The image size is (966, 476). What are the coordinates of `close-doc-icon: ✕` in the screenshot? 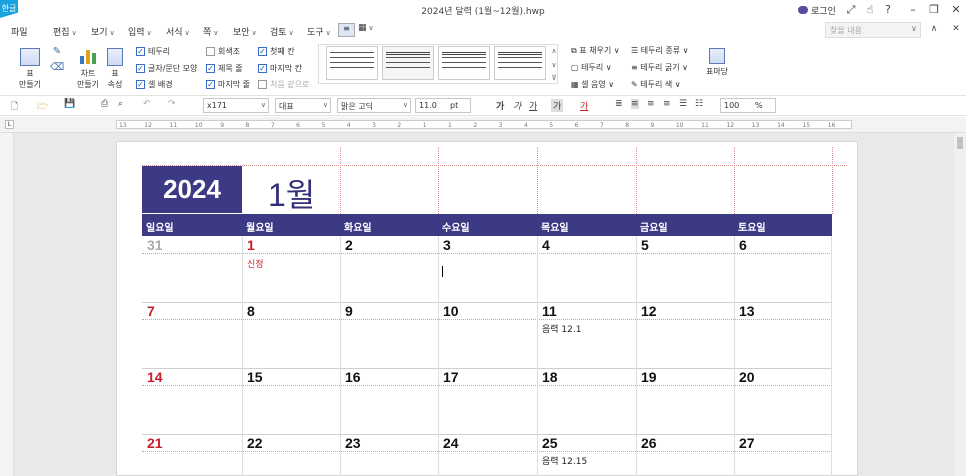 It's located at (956, 29).